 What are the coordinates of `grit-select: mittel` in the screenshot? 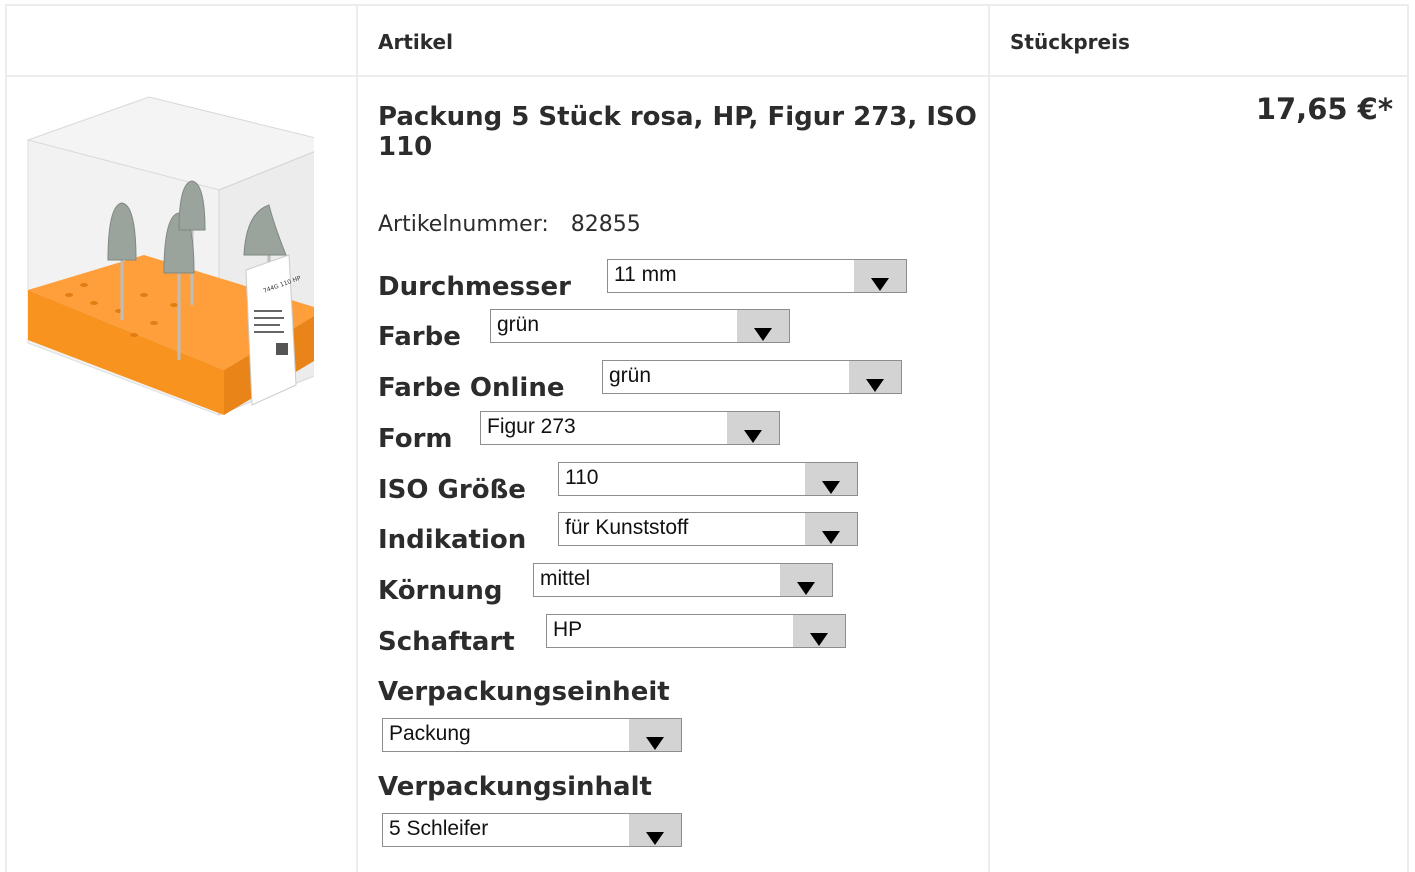 It's located at (683, 580).